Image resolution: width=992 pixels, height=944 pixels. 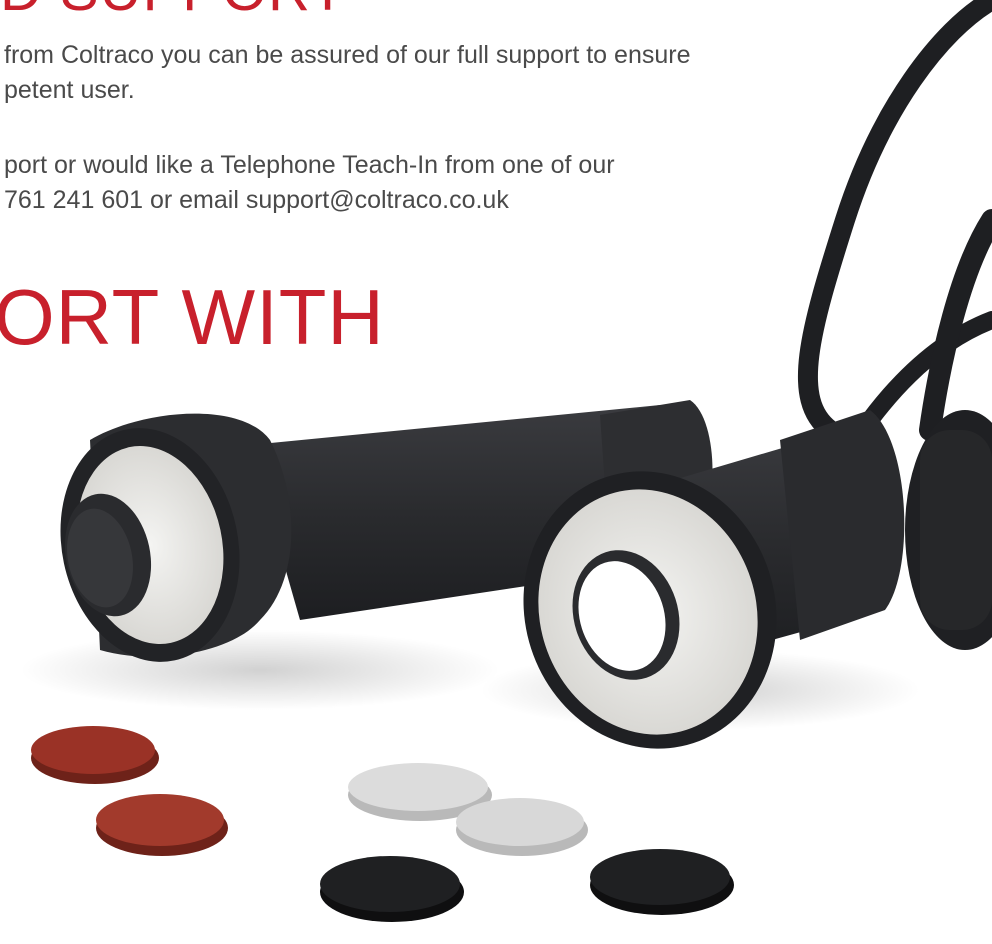 What do you see at coordinates (894, 220) in the screenshot?
I see `probe-cable` at bounding box center [894, 220].